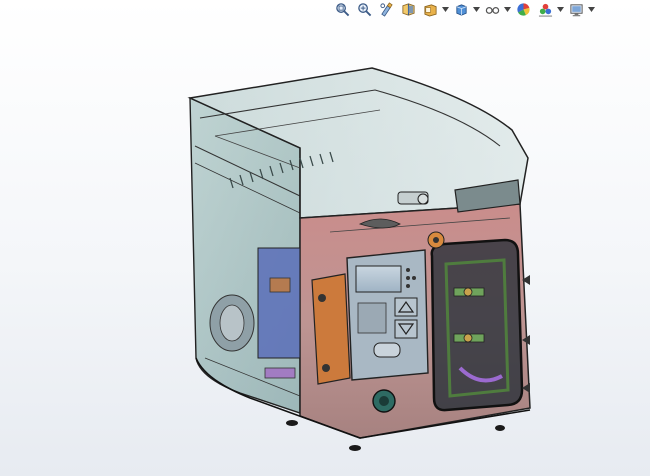  Describe the element at coordinates (406, 329) in the screenshot. I see `down-arrow-button` at that location.